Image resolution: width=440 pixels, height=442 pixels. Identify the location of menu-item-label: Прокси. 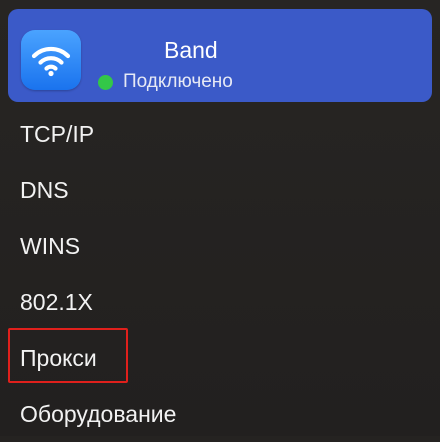
(58, 358).